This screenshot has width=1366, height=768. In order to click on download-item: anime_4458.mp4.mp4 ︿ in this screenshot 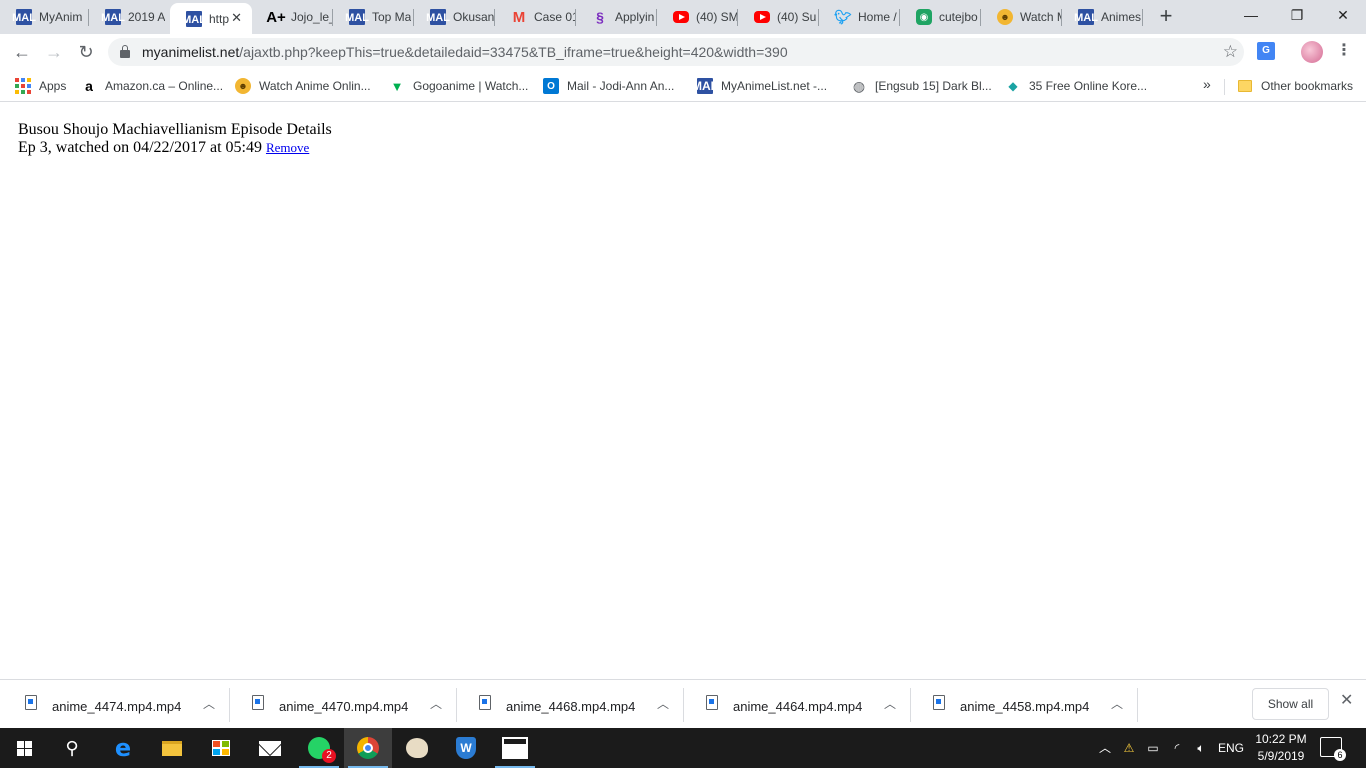, I will do `click(1024, 704)`.